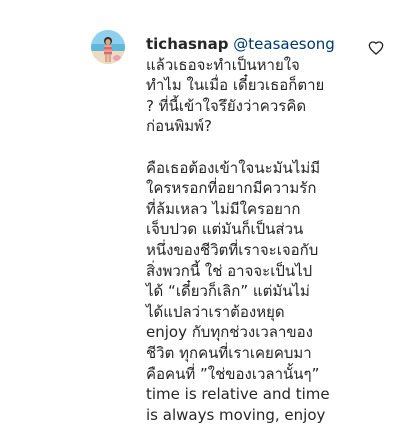  Describe the element at coordinates (284, 44) in the screenshot. I see `comment-mention: @teasaesong` at that location.